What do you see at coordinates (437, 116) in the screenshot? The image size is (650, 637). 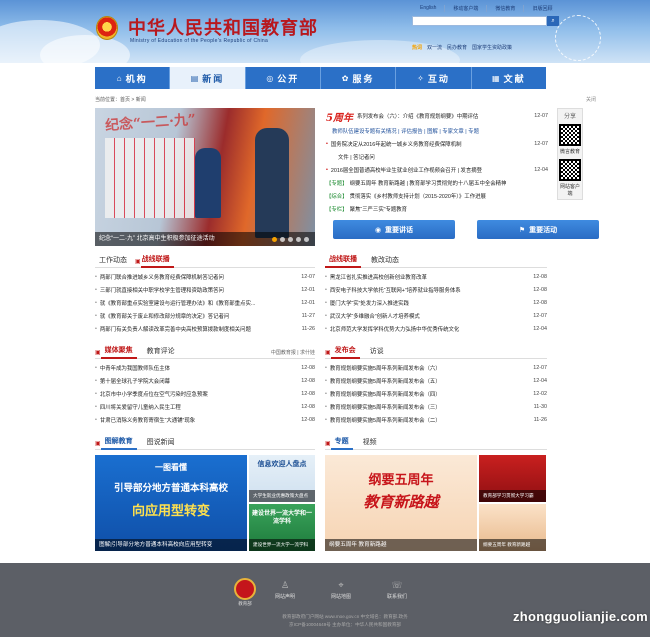 I see `lead-headline: 5周年 系列发布会（六）：介绍《教育规划纲要》中期评估 12-07` at bounding box center [437, 116].